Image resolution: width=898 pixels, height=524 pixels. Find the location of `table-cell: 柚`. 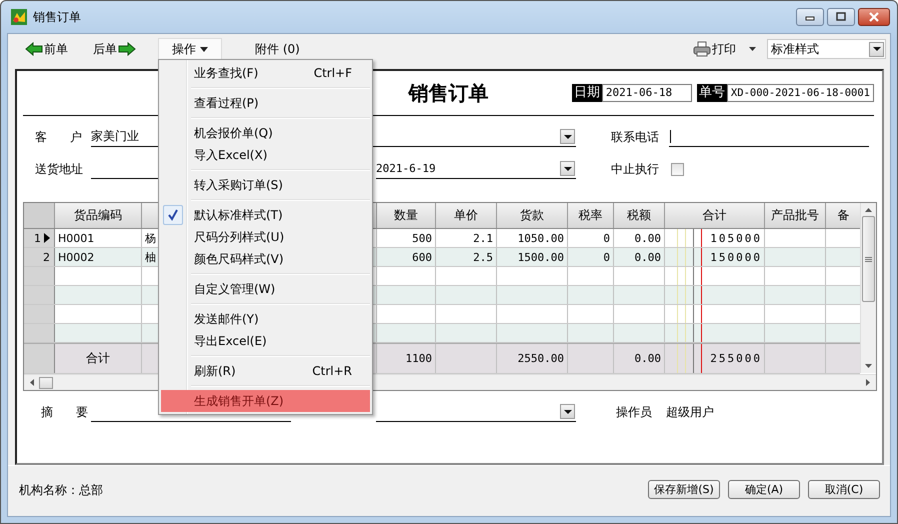

table-cell: 柚 is located at coordinates (150, 257).